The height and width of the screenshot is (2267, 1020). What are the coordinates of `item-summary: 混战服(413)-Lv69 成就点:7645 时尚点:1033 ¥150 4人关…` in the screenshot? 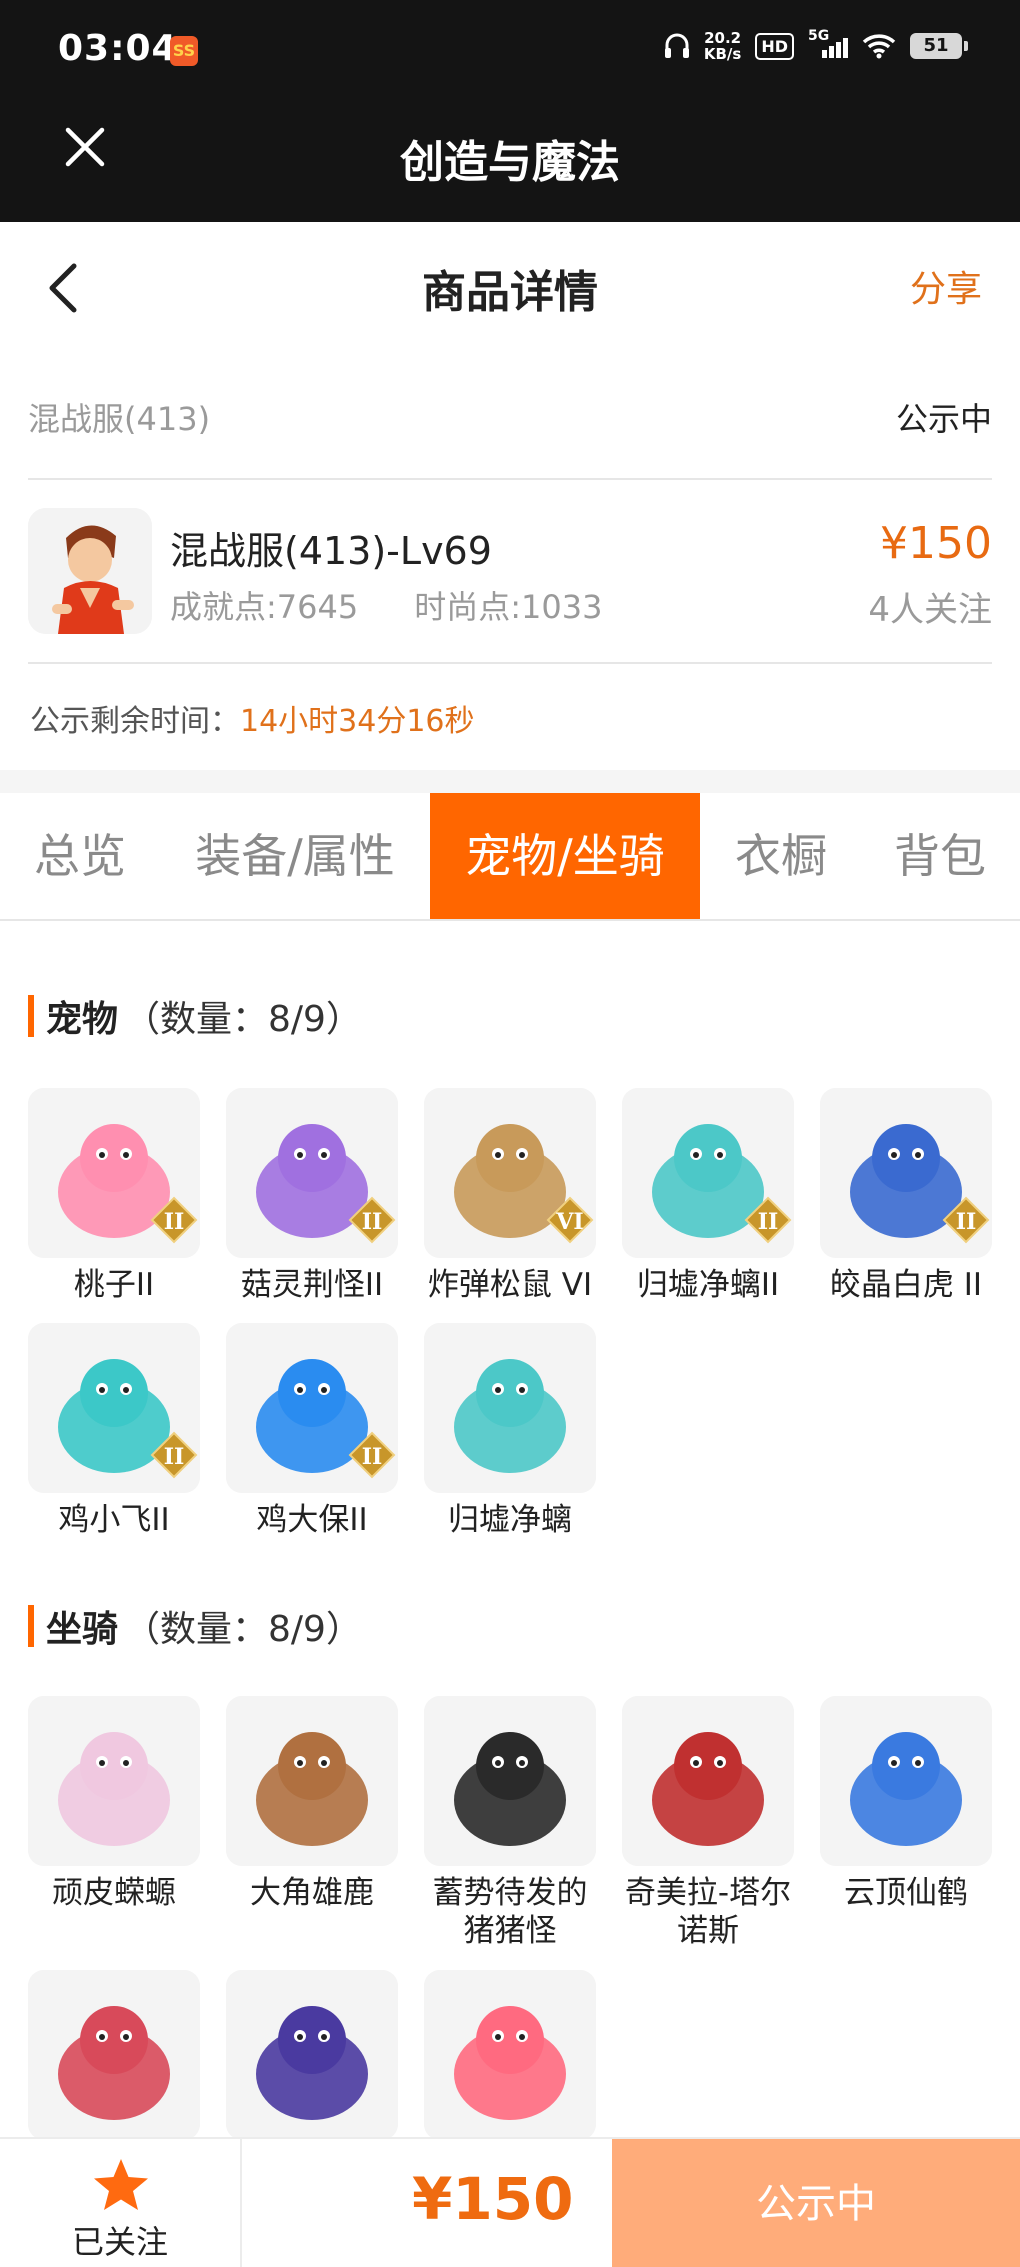 It's located at (510, 573).